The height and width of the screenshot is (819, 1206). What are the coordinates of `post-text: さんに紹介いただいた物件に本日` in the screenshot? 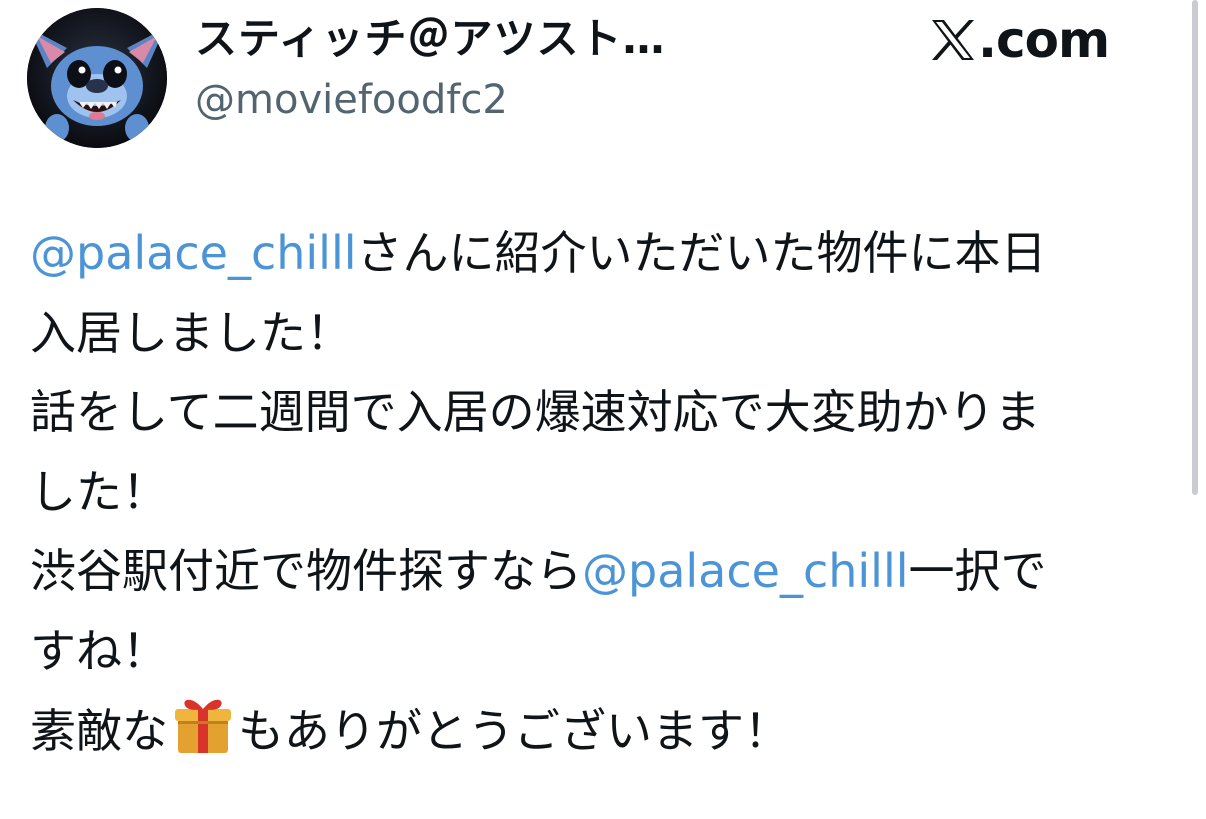 It's located at (701, 253).